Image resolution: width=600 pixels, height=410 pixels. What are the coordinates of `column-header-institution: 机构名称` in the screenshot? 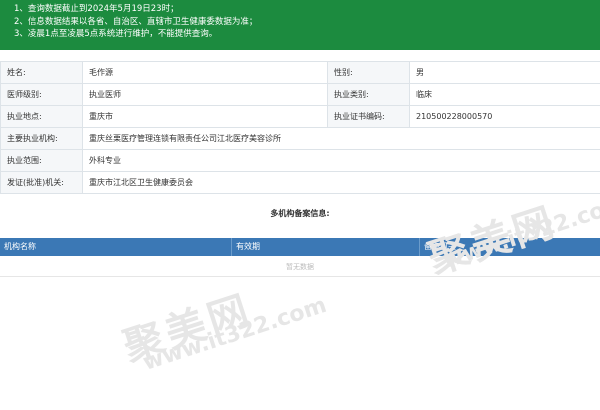 It's located at (116, 247).